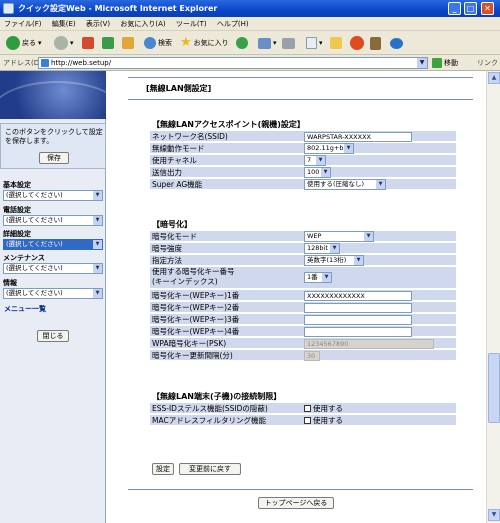  What do you see at coordinates (487, 63) in the screenshot?
I see `links-toolbar: リンク` at bounding box center [487, 63].